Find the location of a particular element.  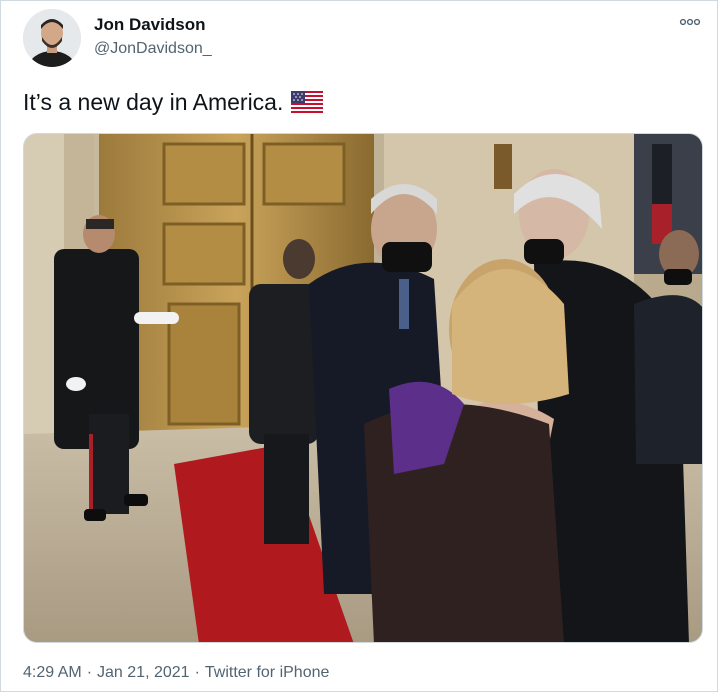

tweet-date: Jan 21, 2021 is located at coordinates (143, 673).